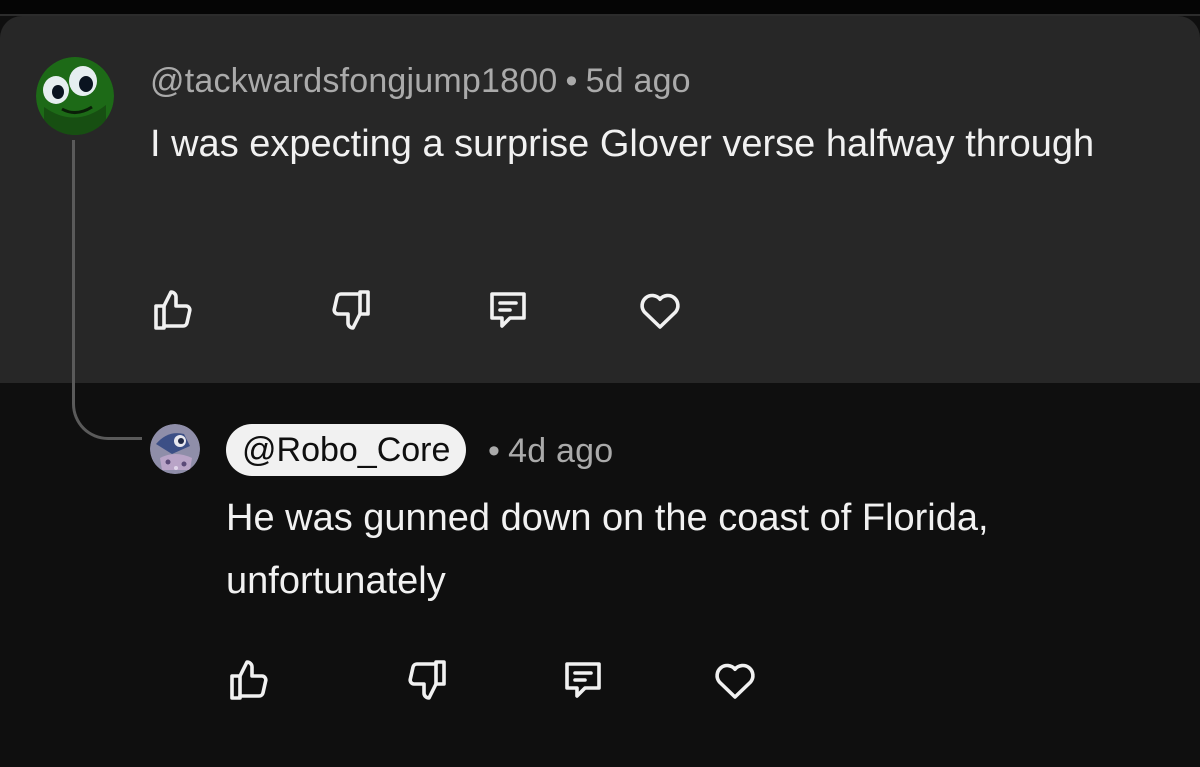 This screenshot has width=1200, height=767. I want to click on reply-button, so click(508, 310).